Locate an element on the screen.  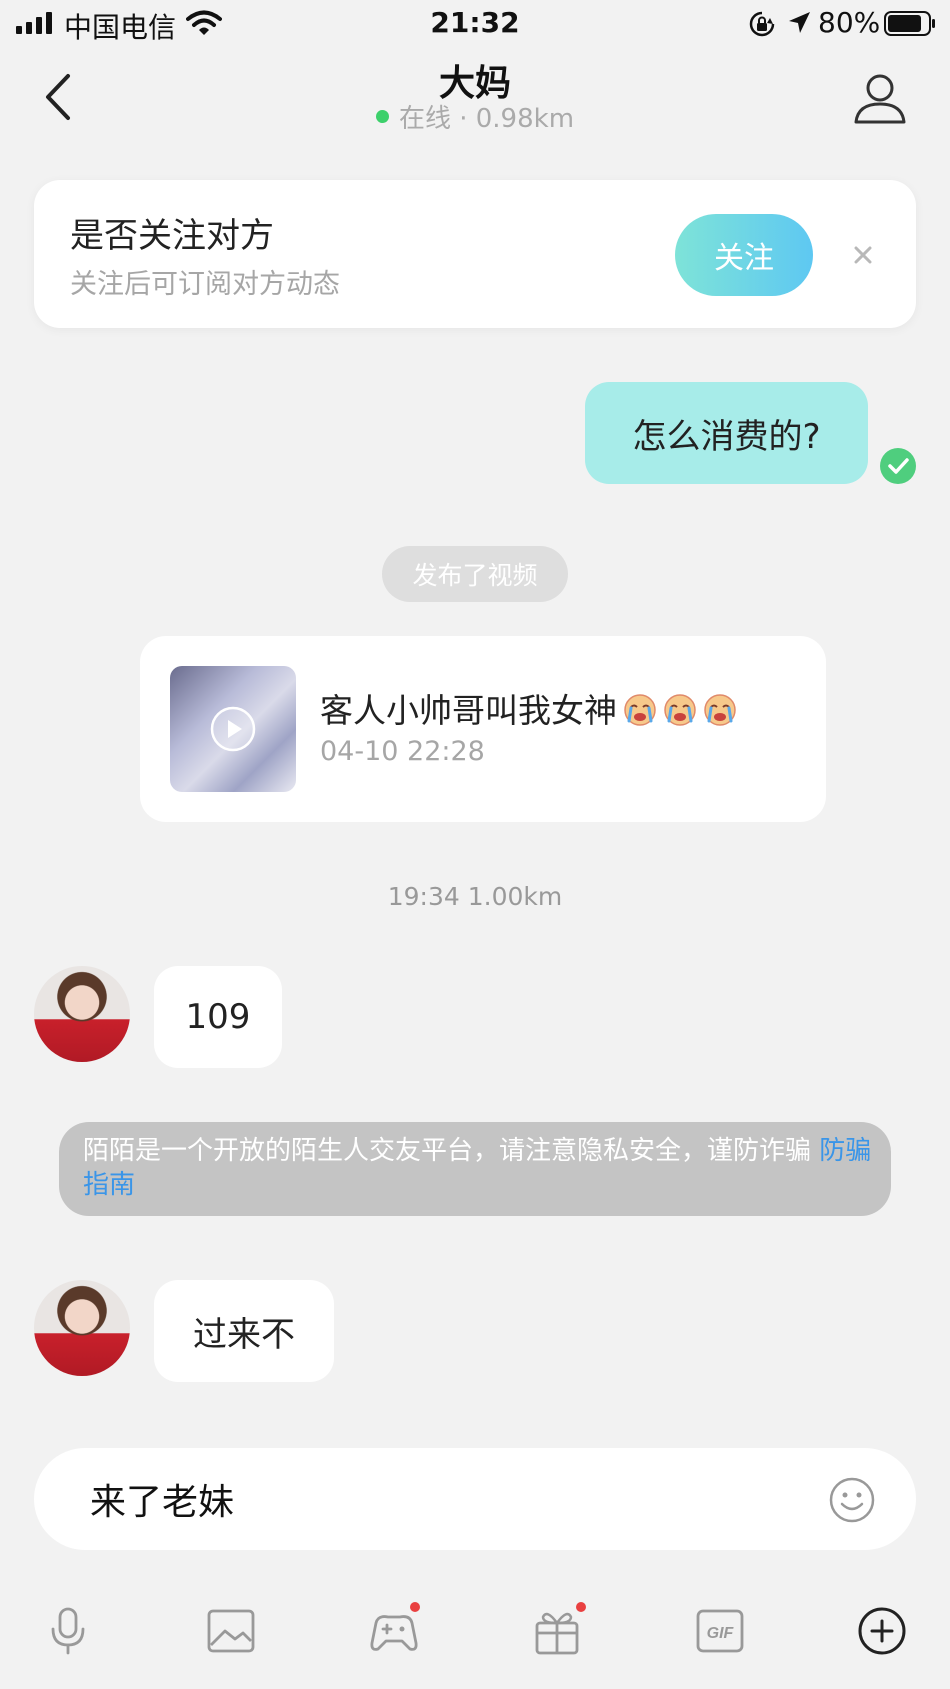
rotation-lock-icon is located at coordinates (762, 24).